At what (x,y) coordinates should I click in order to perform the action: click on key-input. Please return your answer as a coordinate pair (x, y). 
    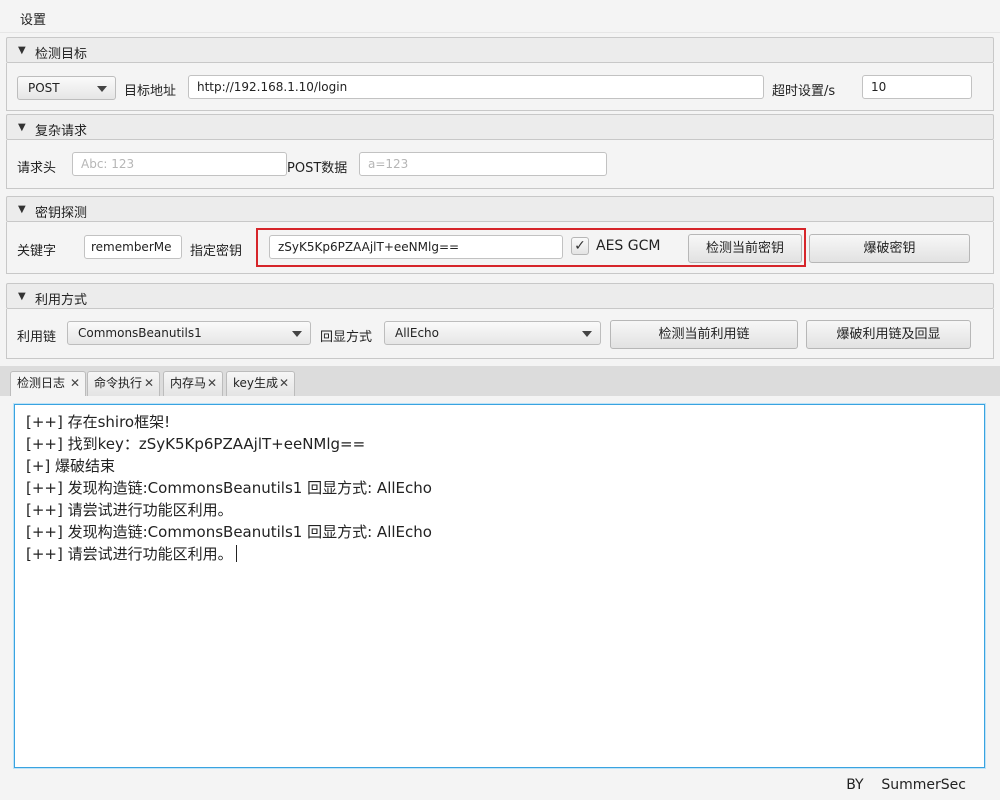
    Looking at the image, I should click on (416, 247).